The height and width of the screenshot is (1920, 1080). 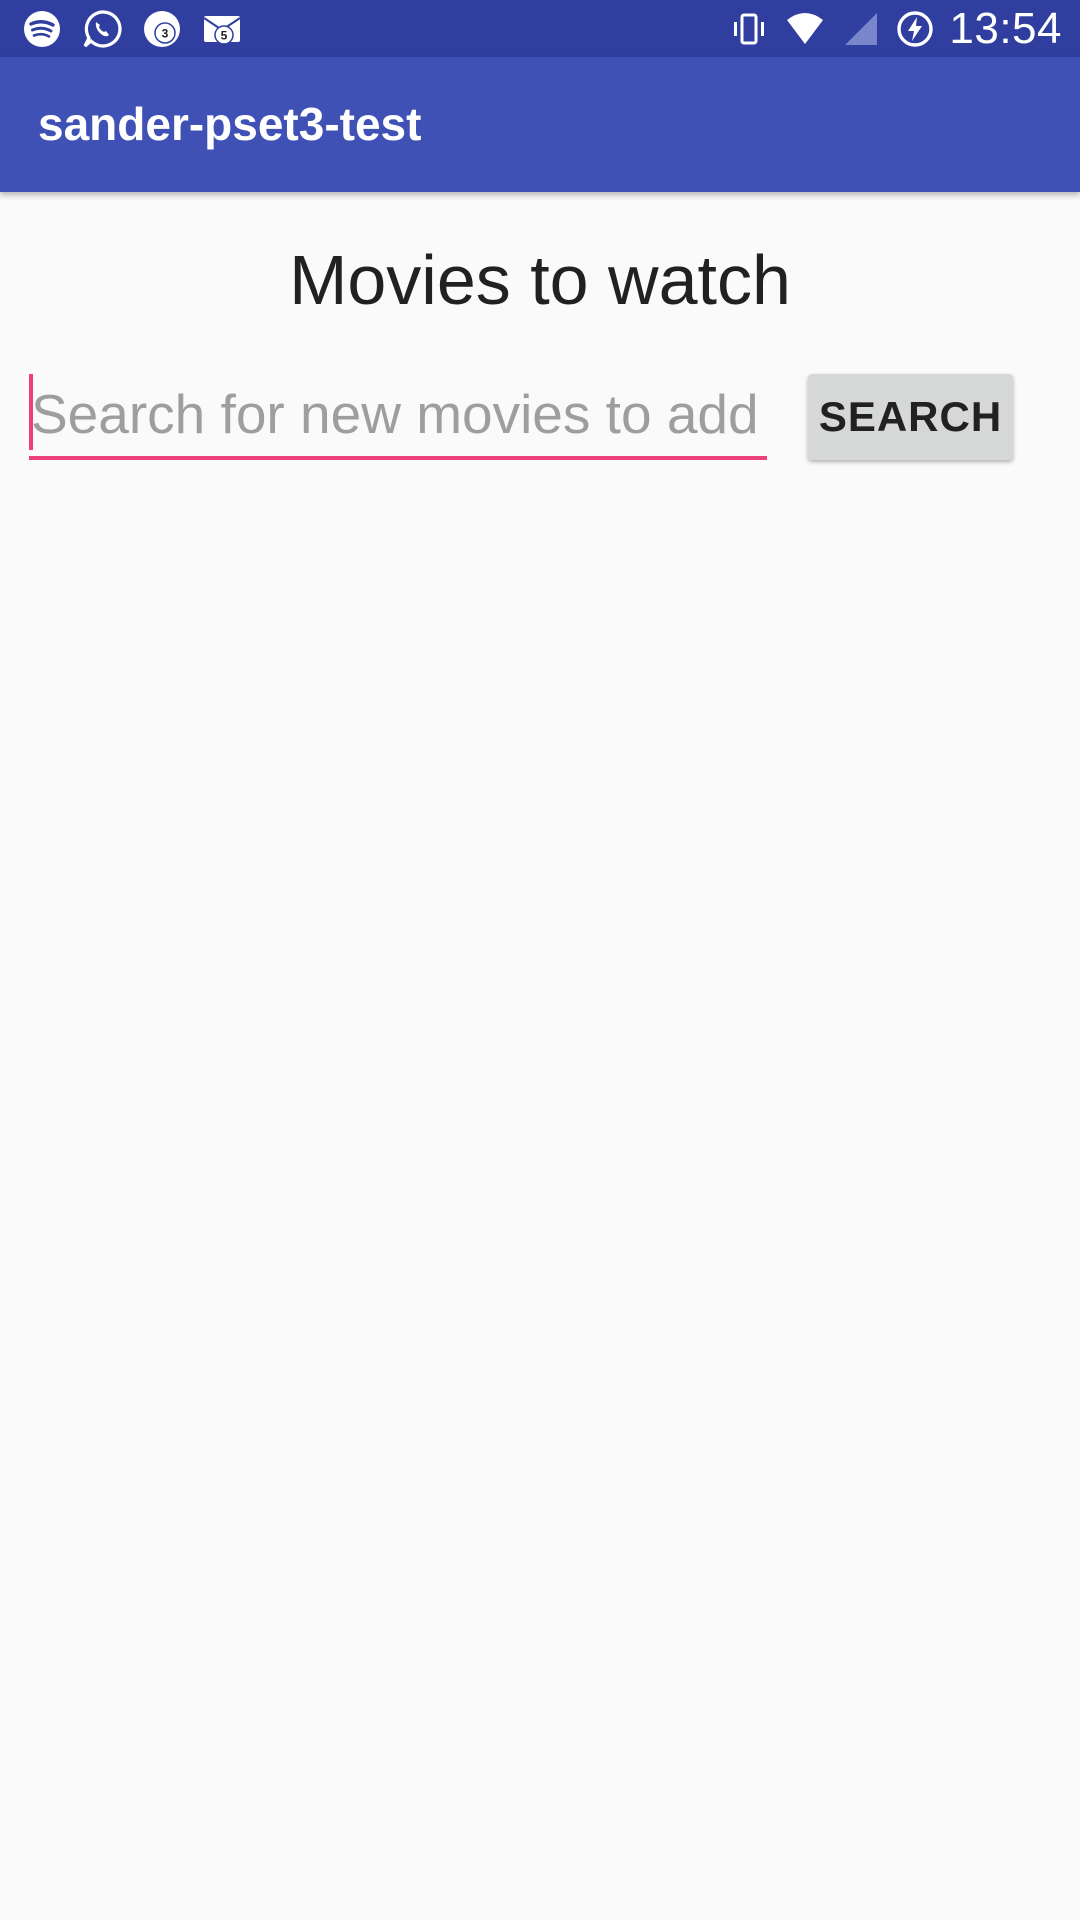 What do you see at coordinates (861, 29) in the screenshot?
I see `cell-signal-icon` at bounding box center [861, 29].